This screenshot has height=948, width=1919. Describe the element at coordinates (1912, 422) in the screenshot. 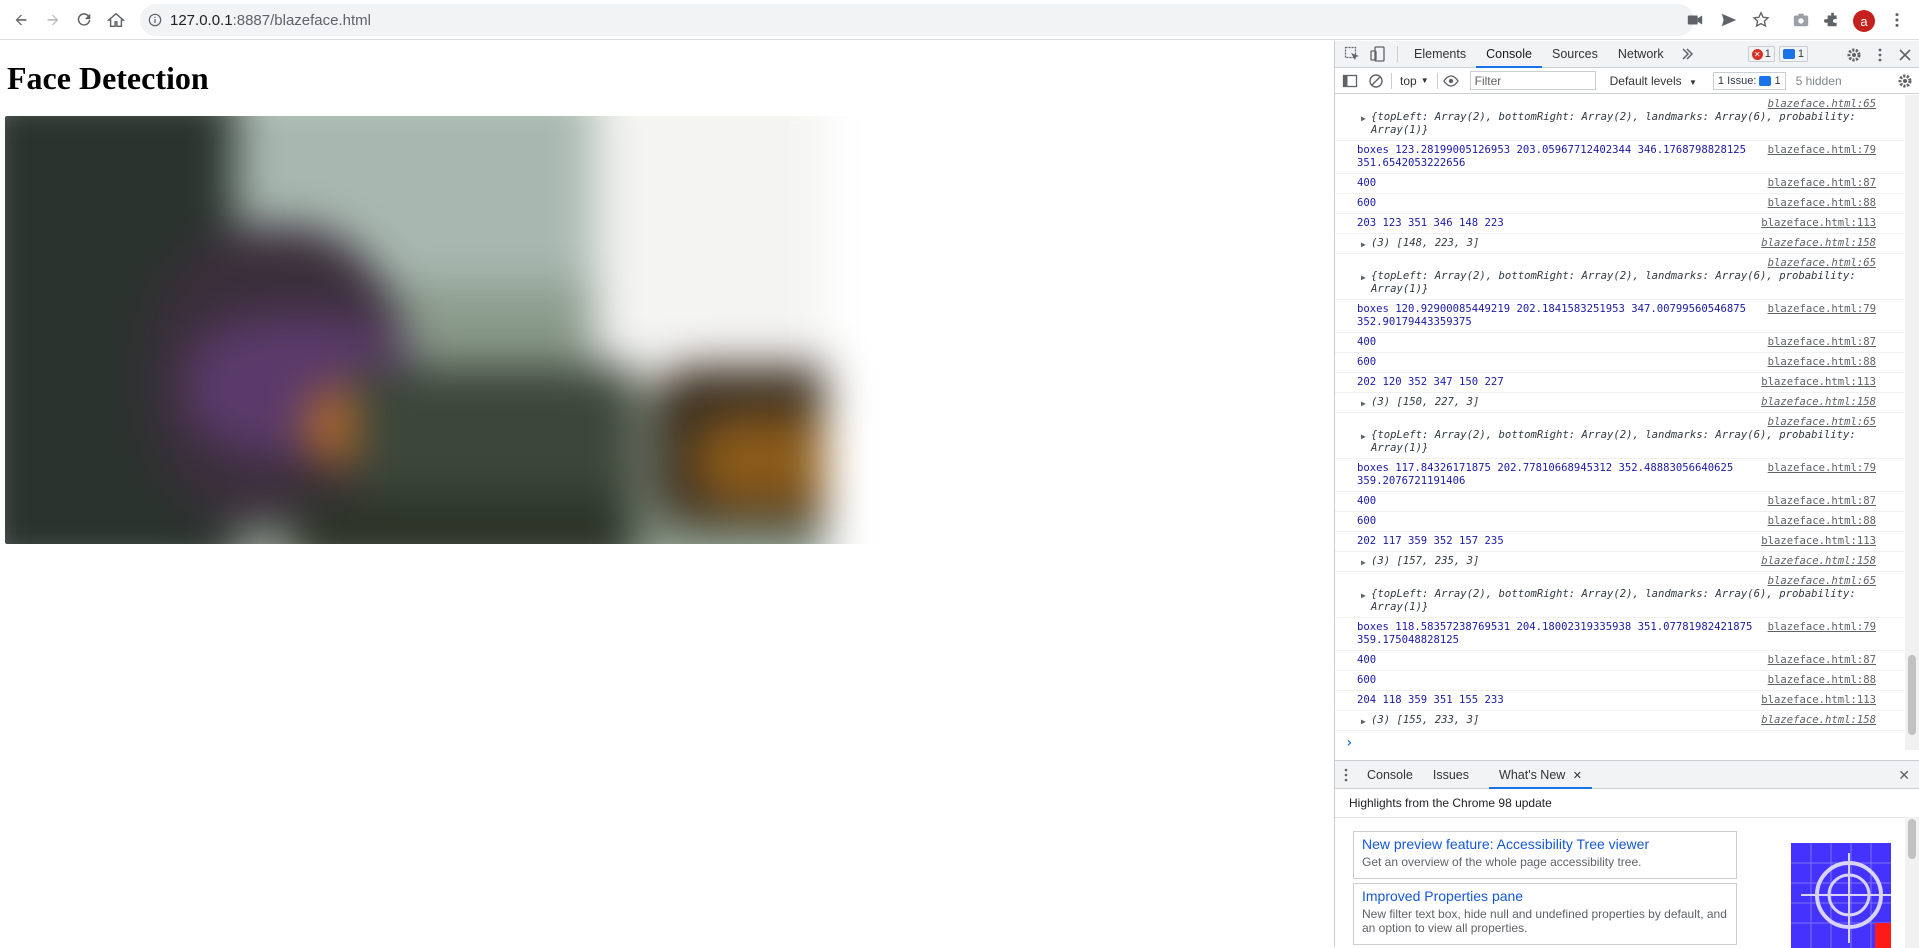

I see `console-scrollbar` at that location.